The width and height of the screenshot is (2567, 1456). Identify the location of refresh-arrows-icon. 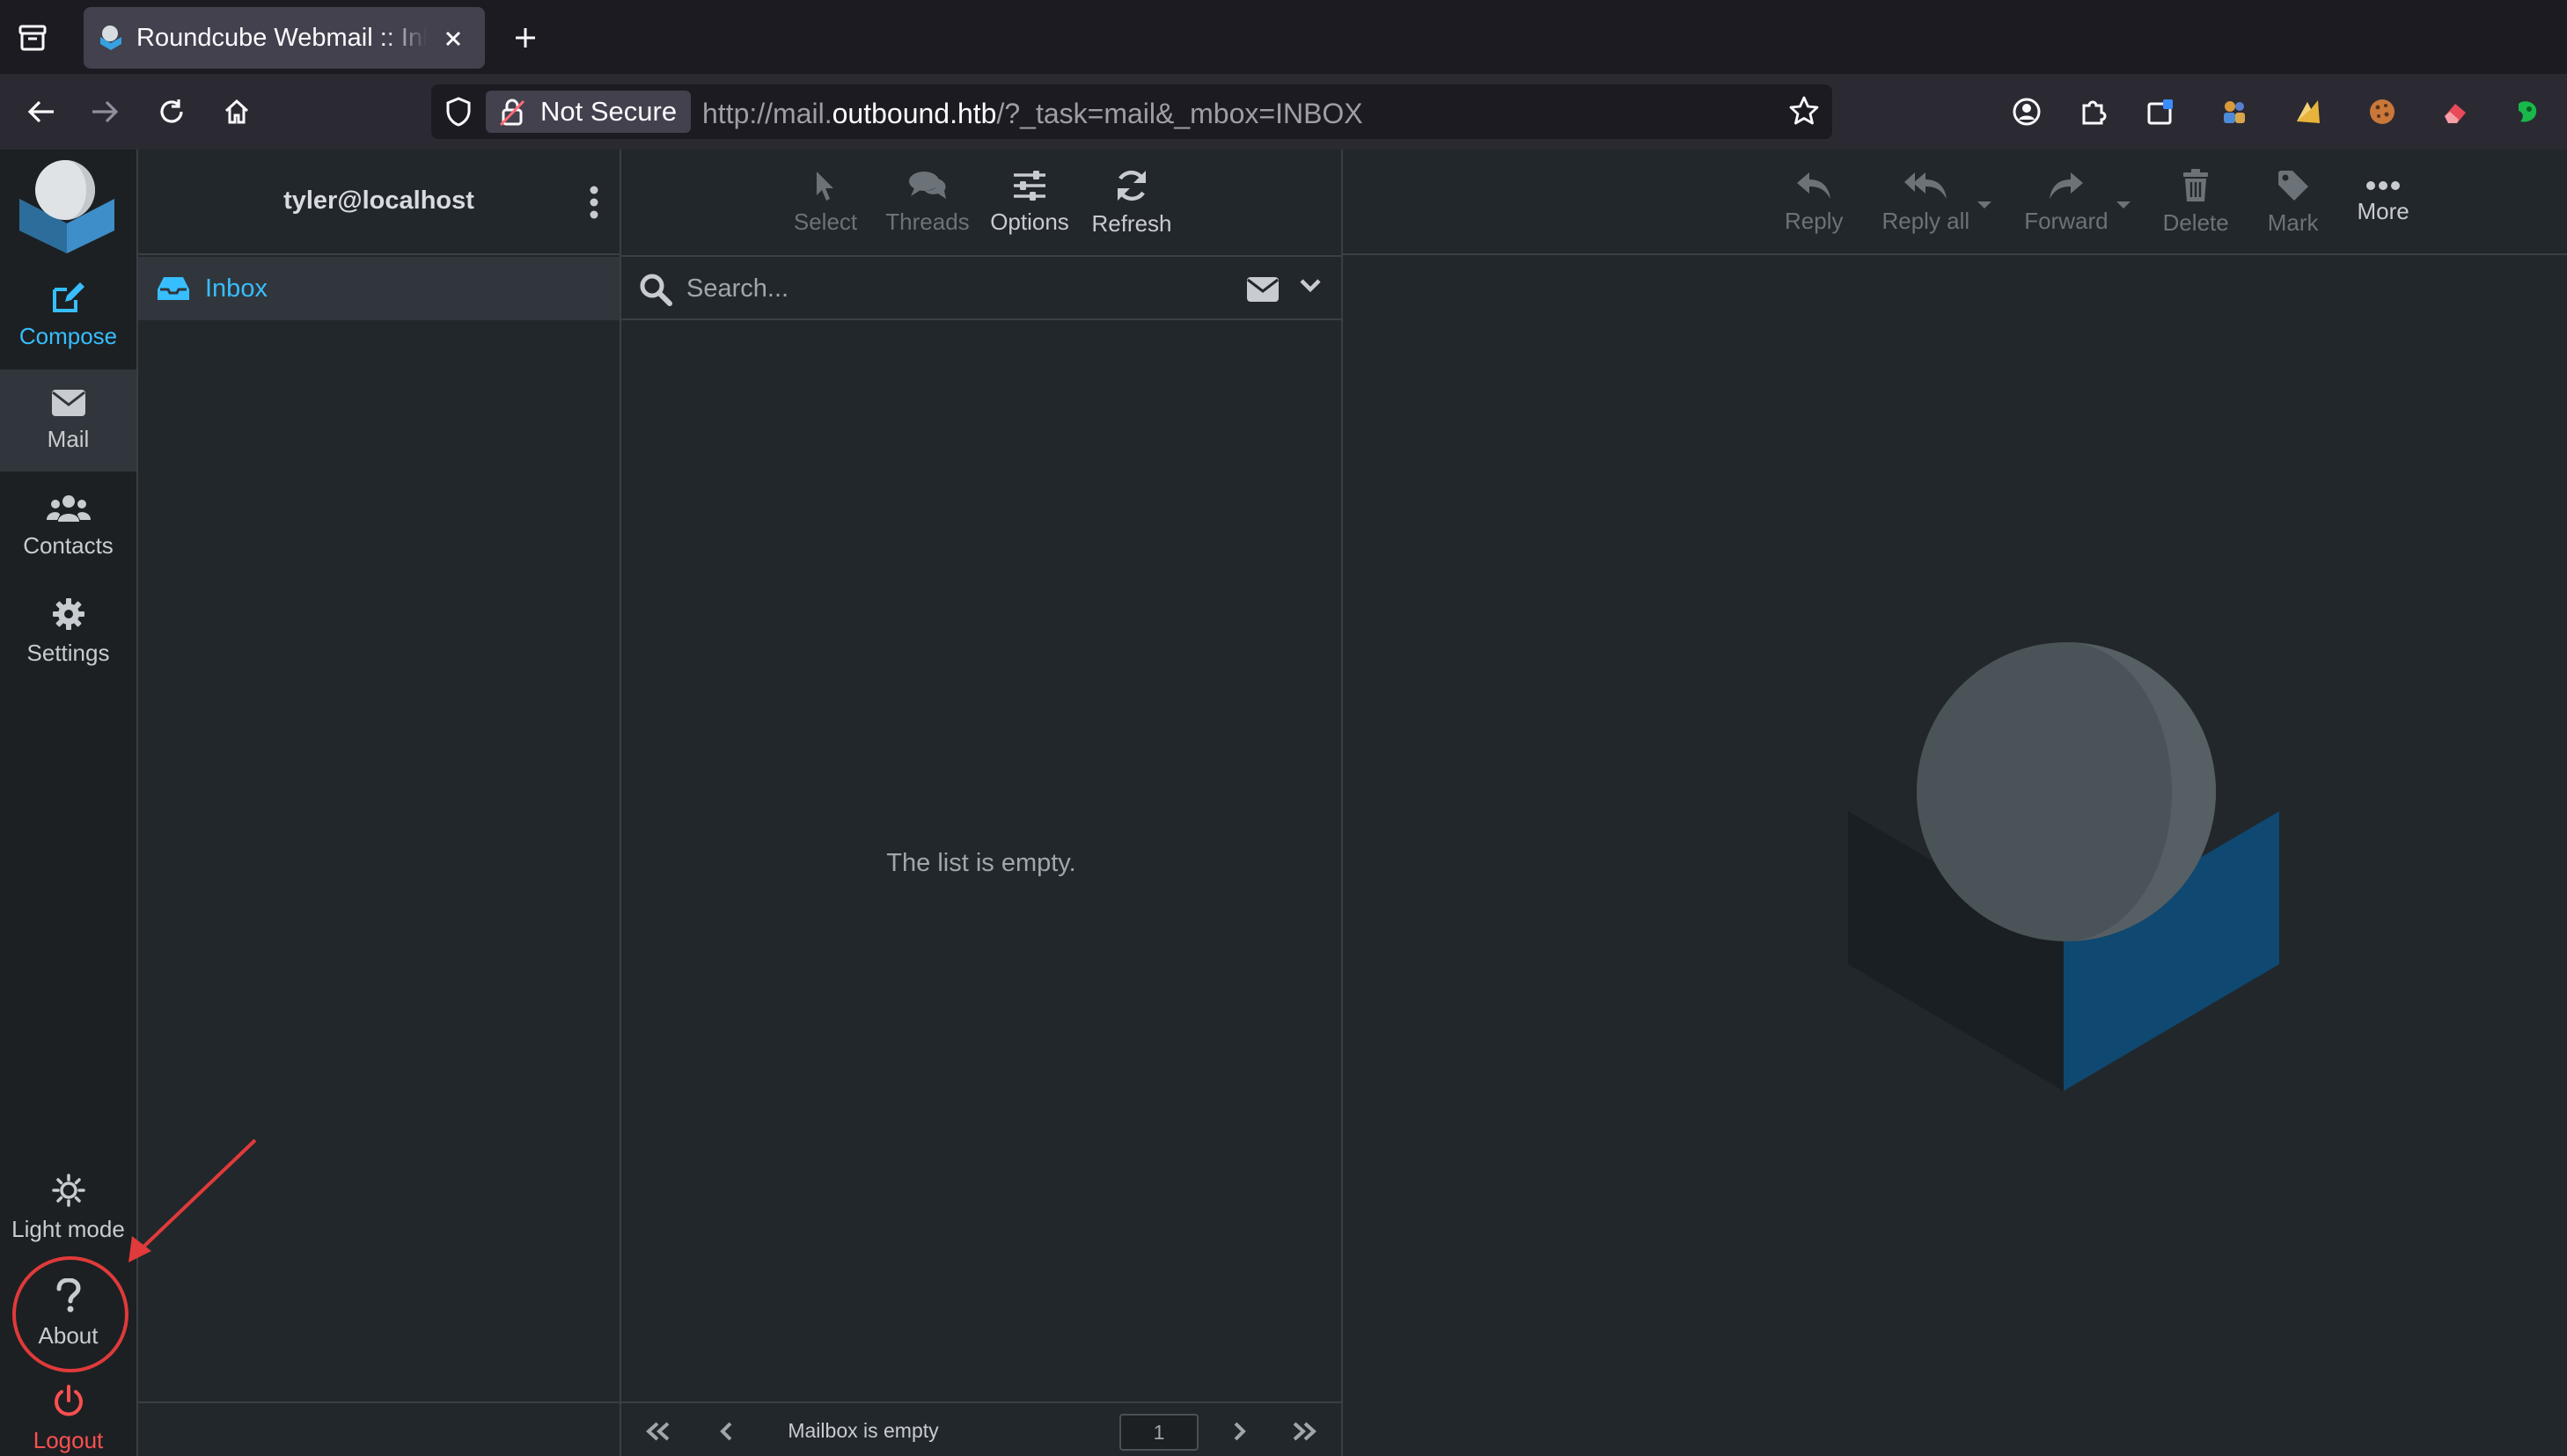
(1132, 185).